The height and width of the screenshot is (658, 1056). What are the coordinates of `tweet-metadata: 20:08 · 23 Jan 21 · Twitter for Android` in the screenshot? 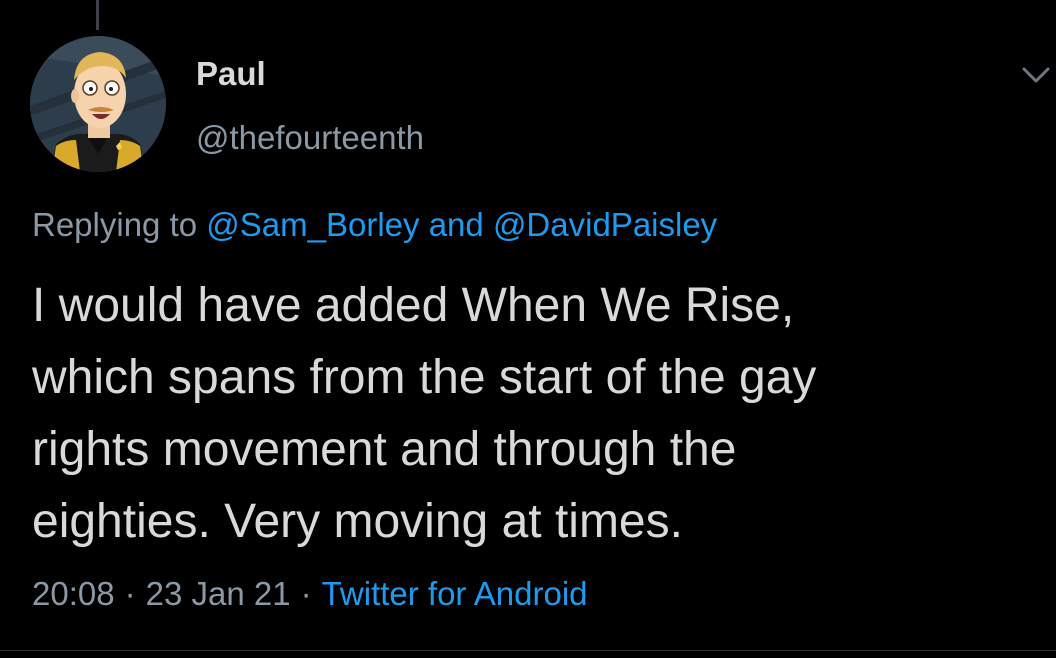 It's located at (310, 594).